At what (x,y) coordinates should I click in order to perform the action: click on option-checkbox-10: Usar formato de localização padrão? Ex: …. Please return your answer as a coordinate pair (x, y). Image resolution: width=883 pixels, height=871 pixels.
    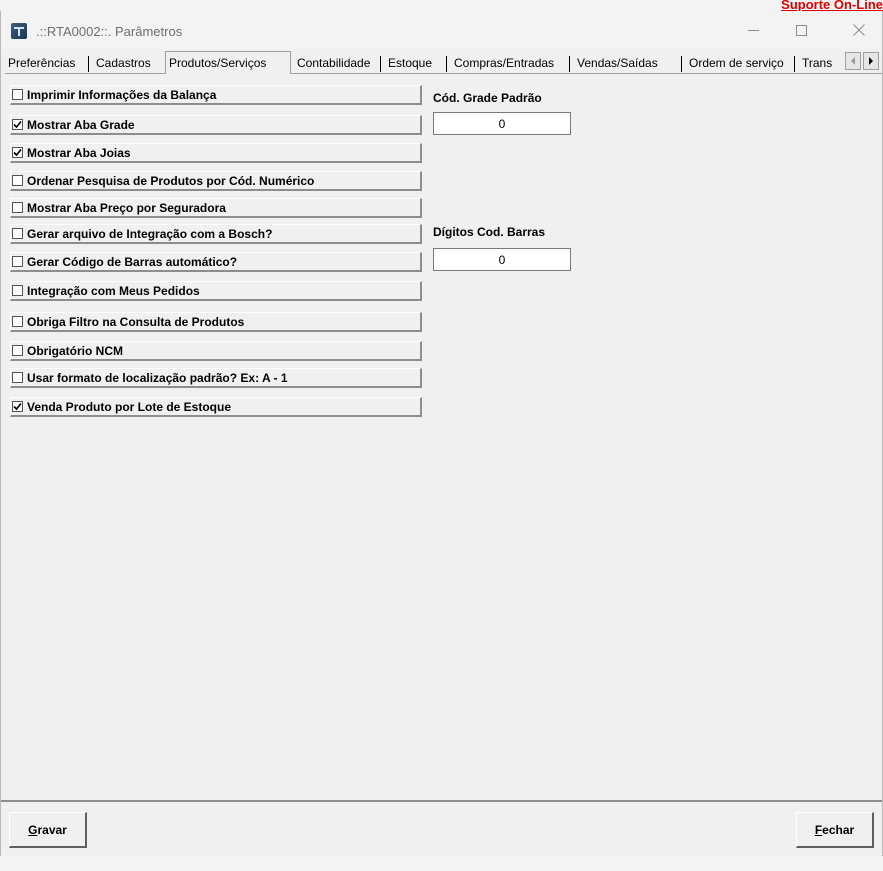
    Looking at the image, I should click on (216, 378).